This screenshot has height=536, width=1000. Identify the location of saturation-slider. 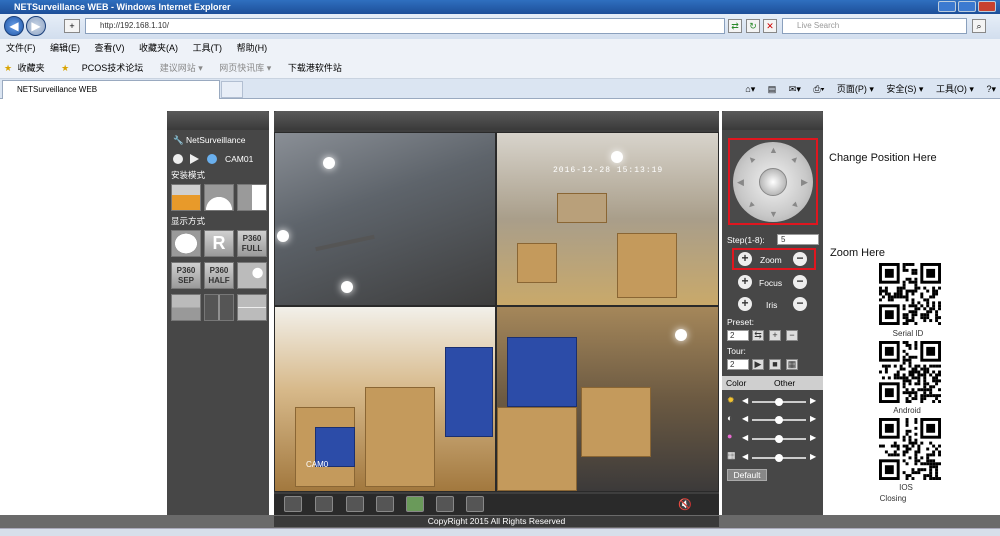
(779, 439).